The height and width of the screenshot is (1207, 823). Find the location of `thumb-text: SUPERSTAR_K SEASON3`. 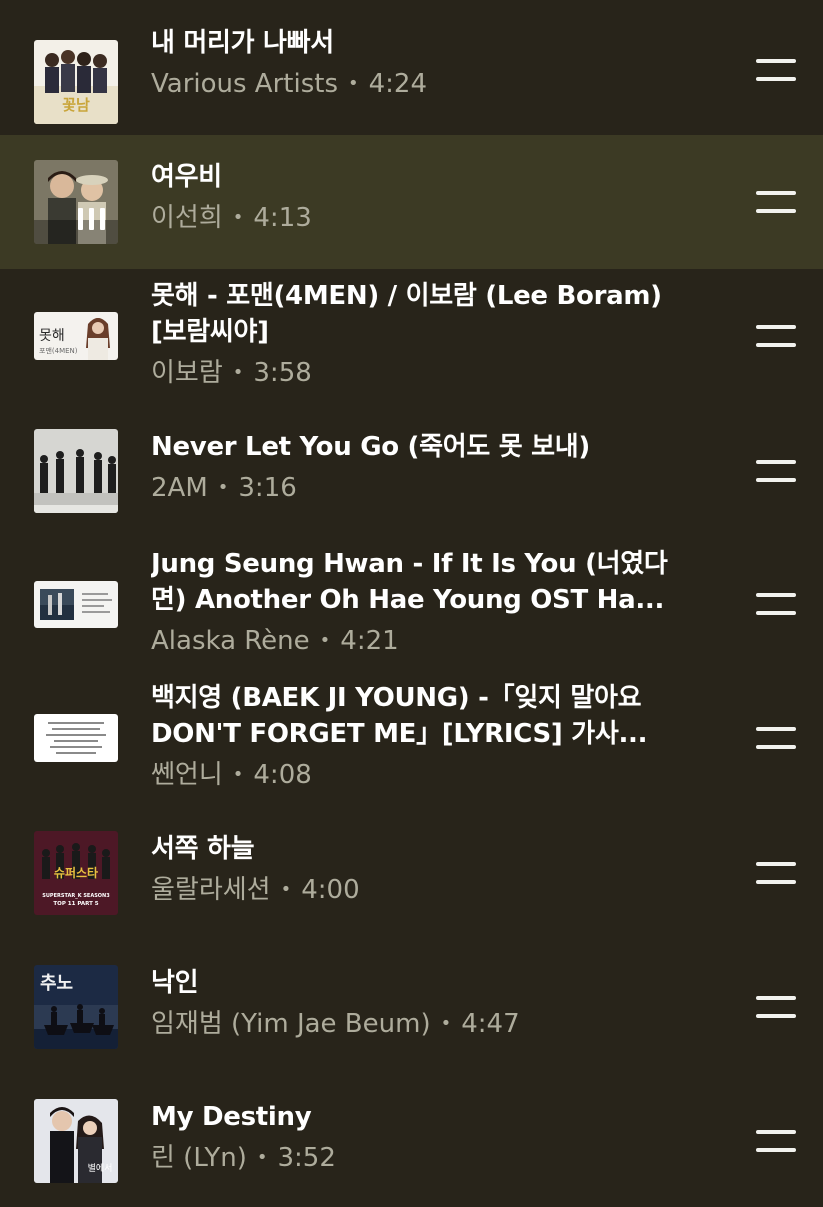

thumb-text: SUPERSTAR_K SEASON3 is located at coordinates (76, 896).